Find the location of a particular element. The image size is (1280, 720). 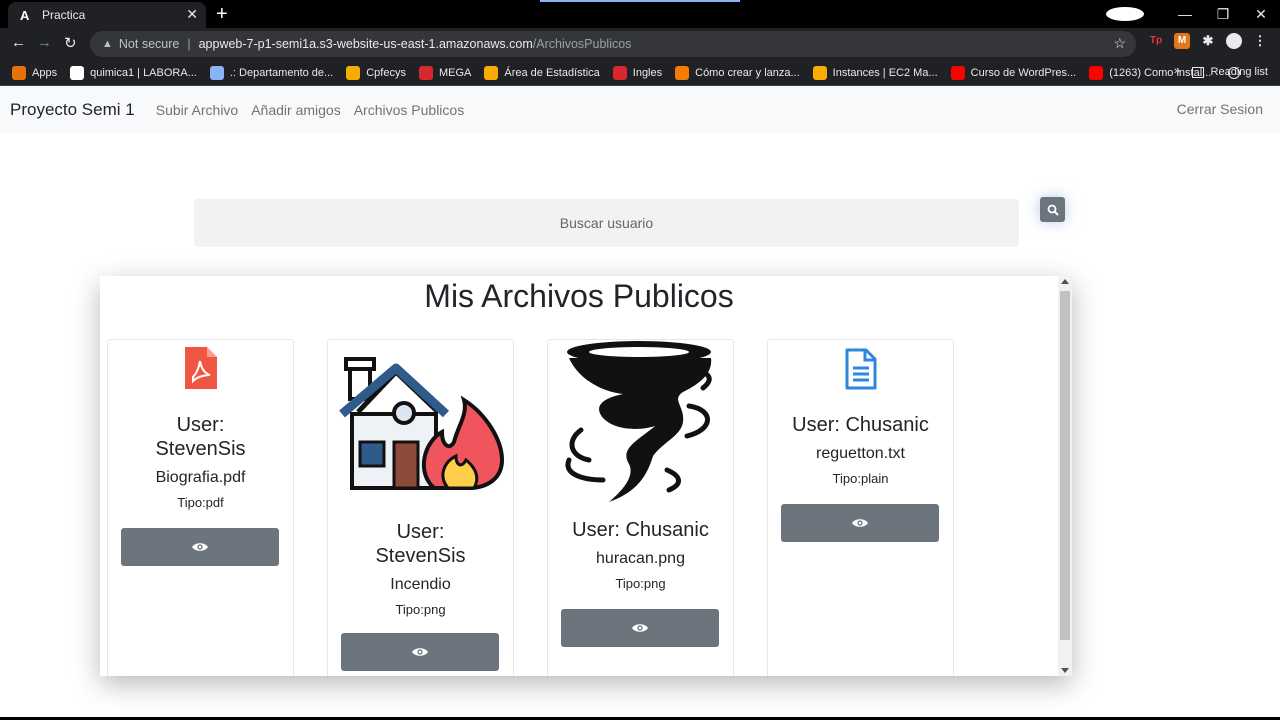

reading-list-label: Reading list is located at coordinates (1239, 72).